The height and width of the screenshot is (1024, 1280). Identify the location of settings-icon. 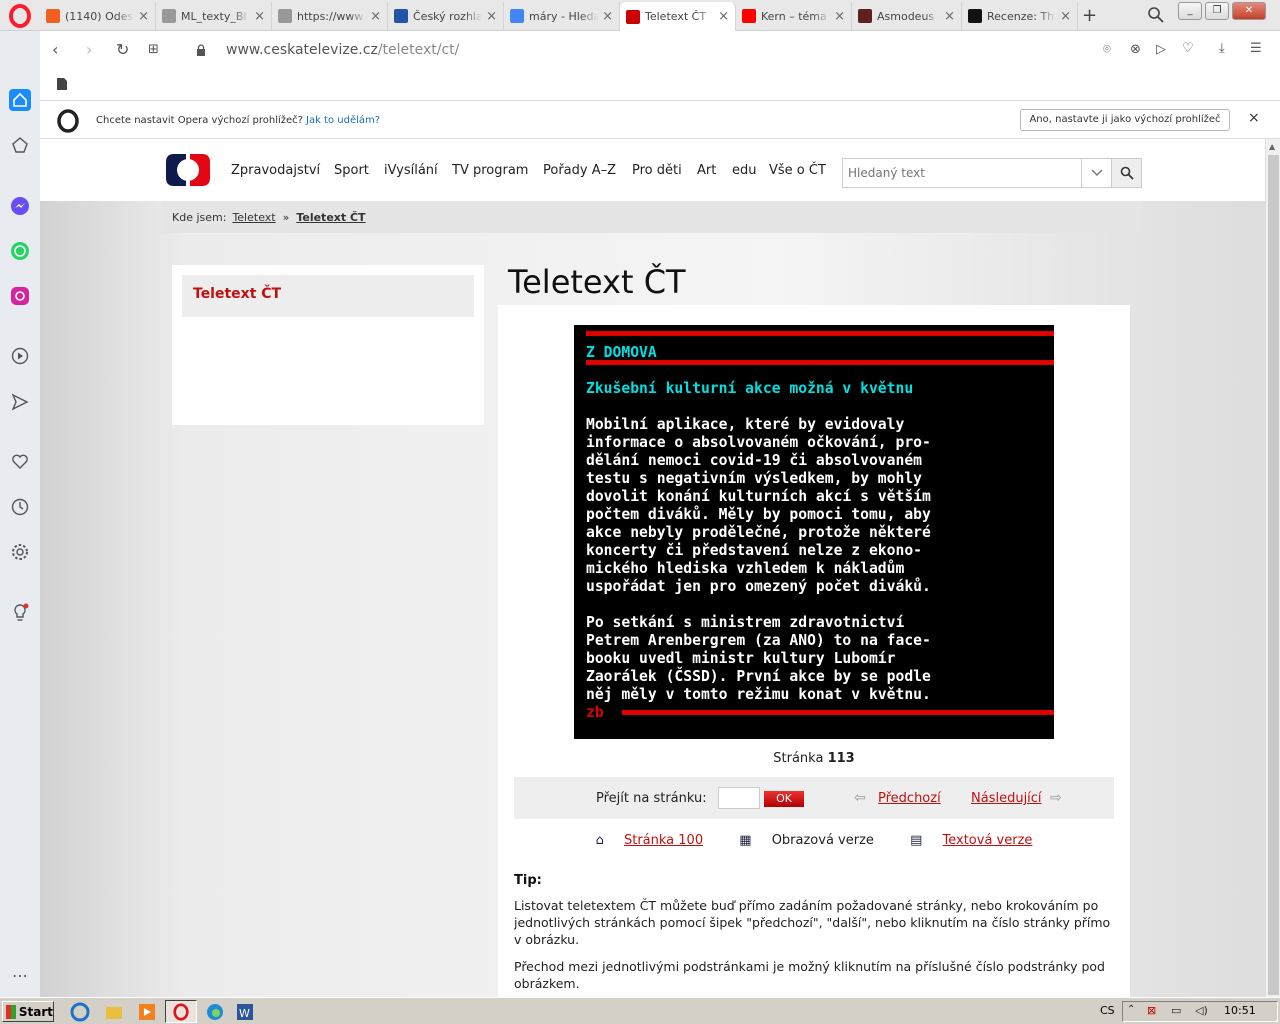
(20, 552).